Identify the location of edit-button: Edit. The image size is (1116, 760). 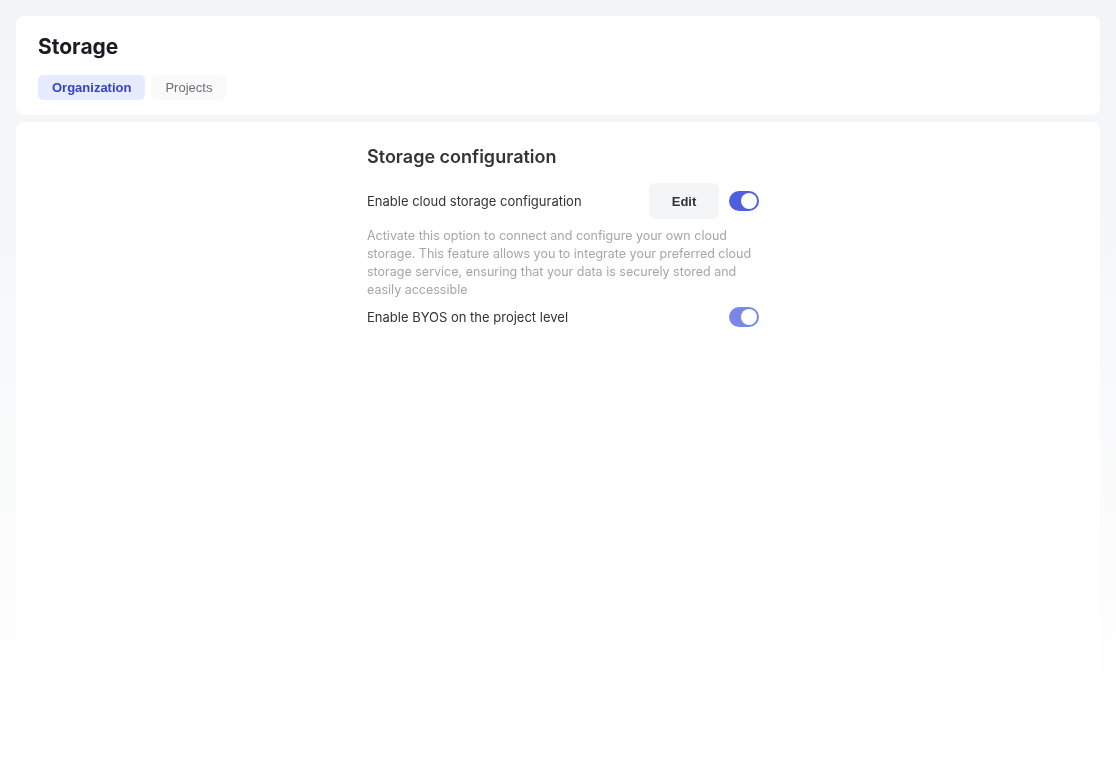
(684, 201).